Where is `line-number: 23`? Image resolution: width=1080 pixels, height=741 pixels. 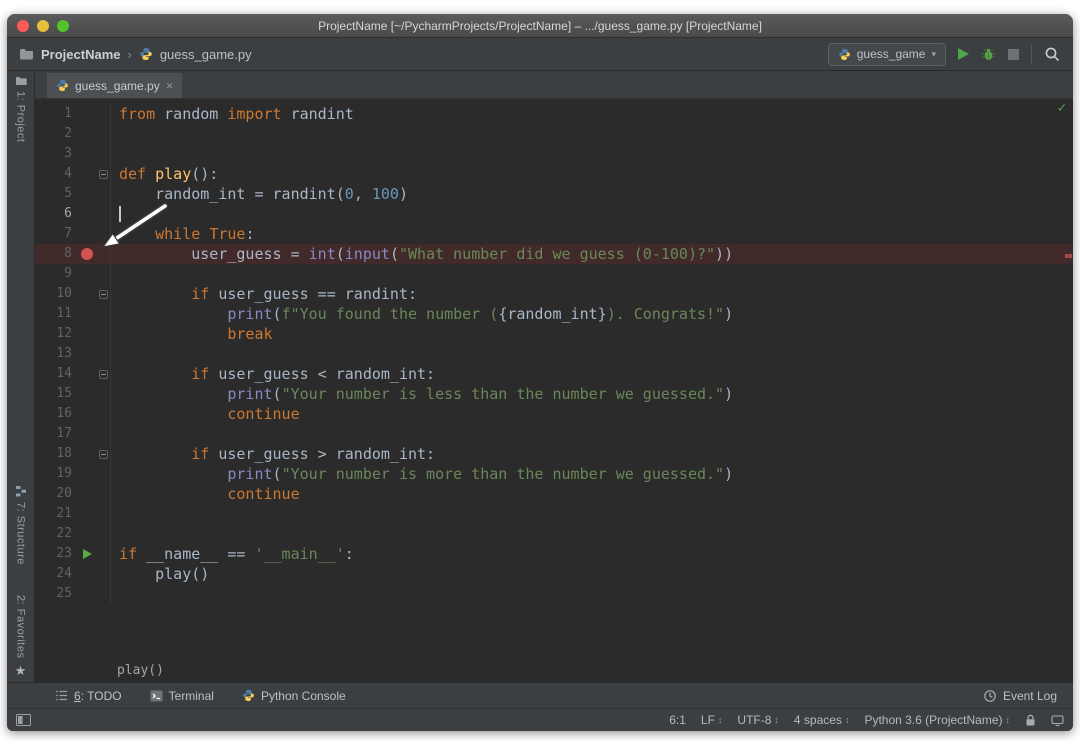 line-number: 23 is located at coordinates (56, 554).